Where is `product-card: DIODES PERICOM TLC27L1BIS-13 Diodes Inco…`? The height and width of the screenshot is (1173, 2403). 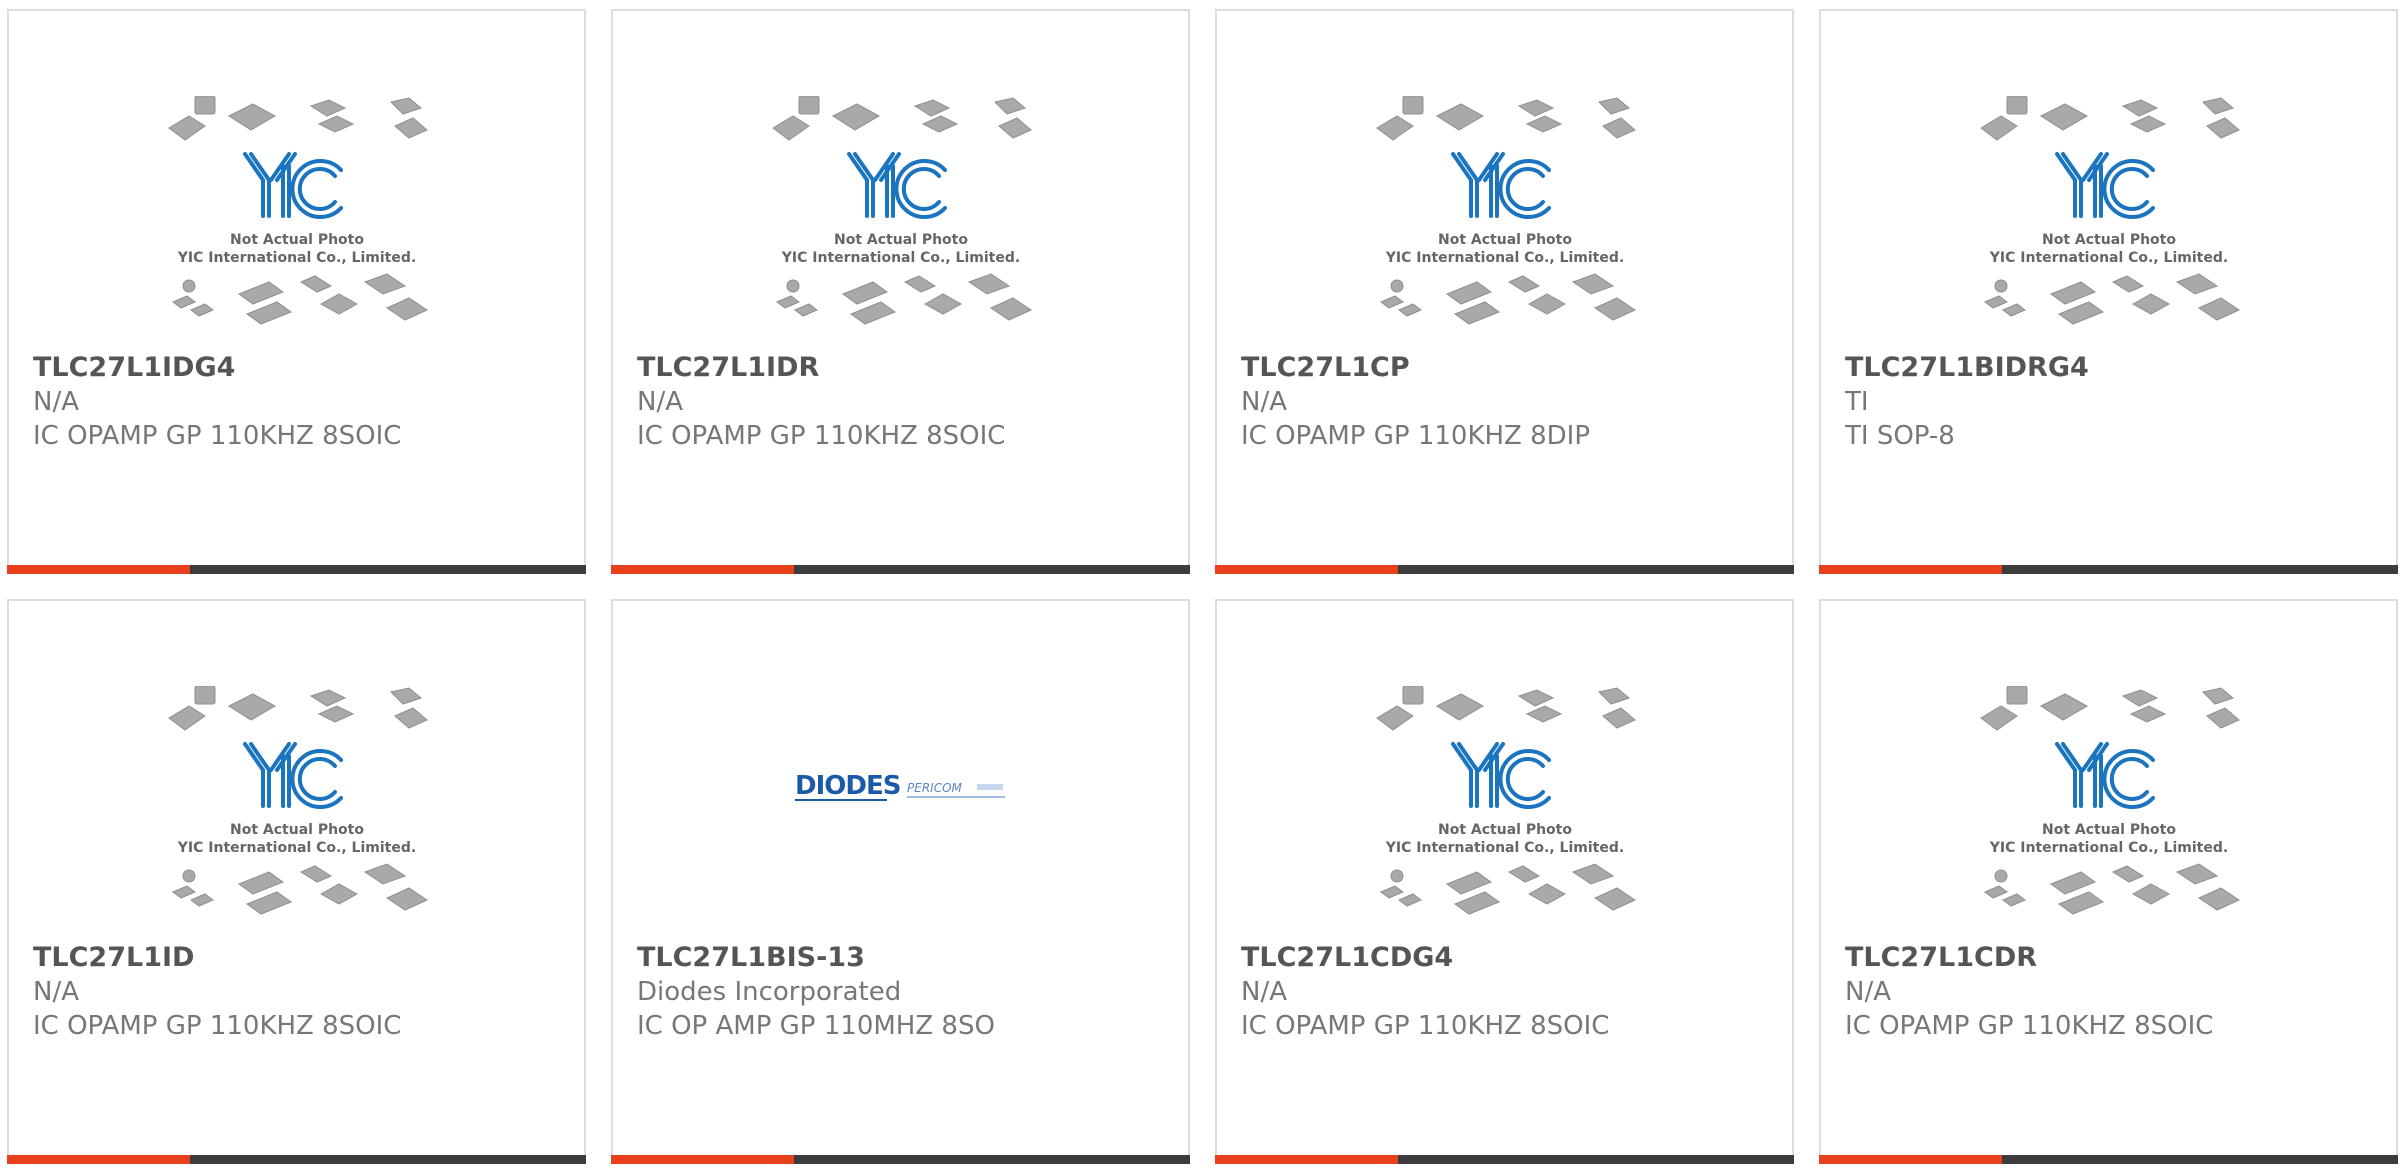
product-card: DIODES PERICOM TLC27L1BIS-13 Diodes Inco… is located at coordinates (900, 881).